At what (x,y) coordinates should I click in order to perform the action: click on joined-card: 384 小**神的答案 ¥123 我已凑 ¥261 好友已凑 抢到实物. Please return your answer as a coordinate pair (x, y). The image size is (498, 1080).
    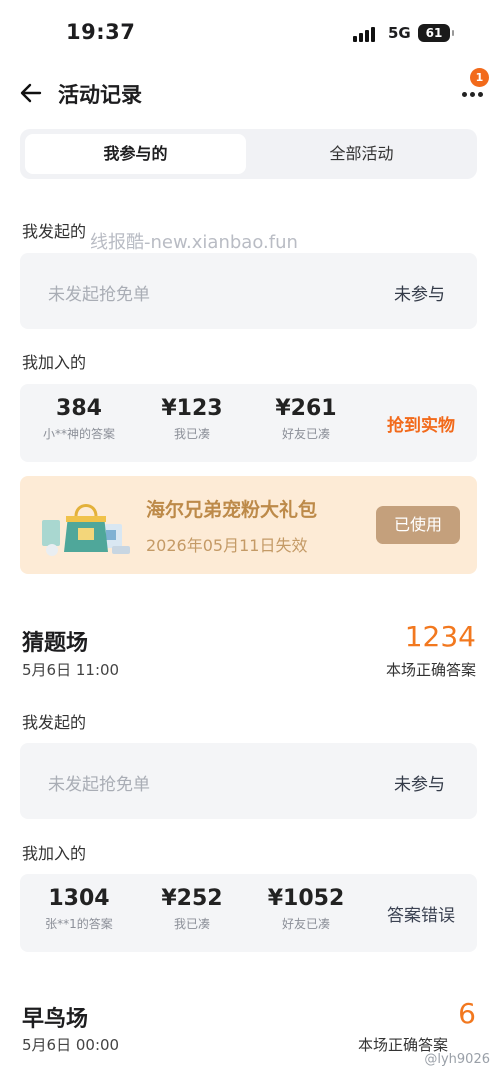
    Looking at the image, I should click on (248, 423).